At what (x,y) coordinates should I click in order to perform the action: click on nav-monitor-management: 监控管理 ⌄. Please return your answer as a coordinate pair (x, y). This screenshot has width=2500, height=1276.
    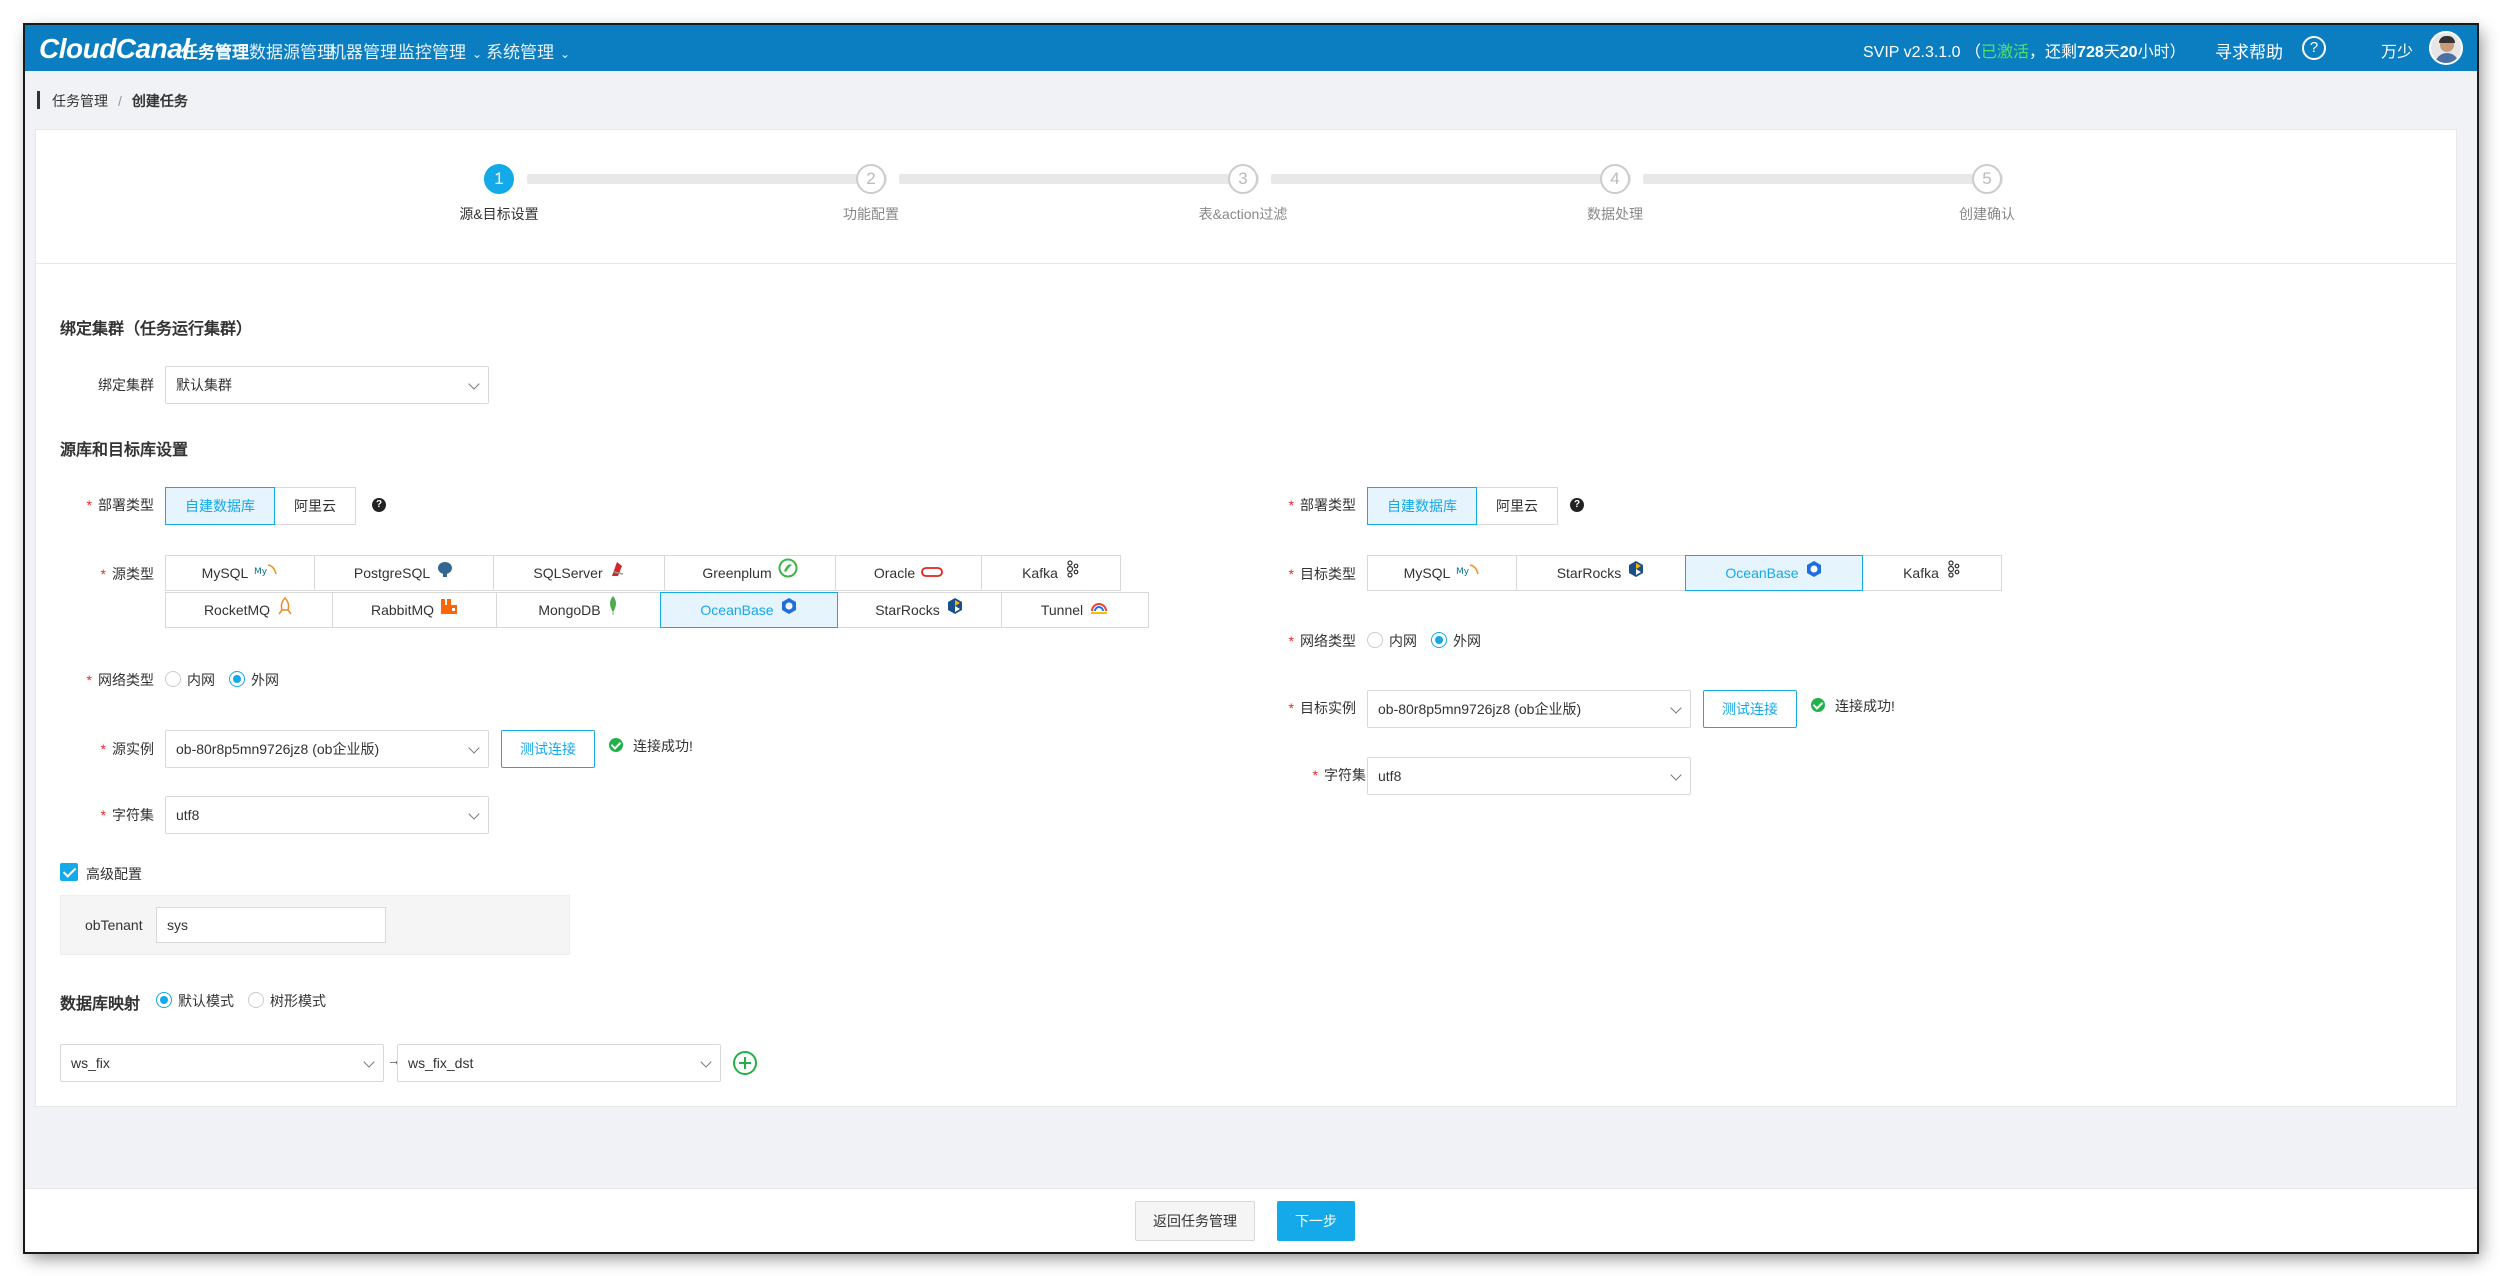
    Looking at the image, I should click on (440, 50).